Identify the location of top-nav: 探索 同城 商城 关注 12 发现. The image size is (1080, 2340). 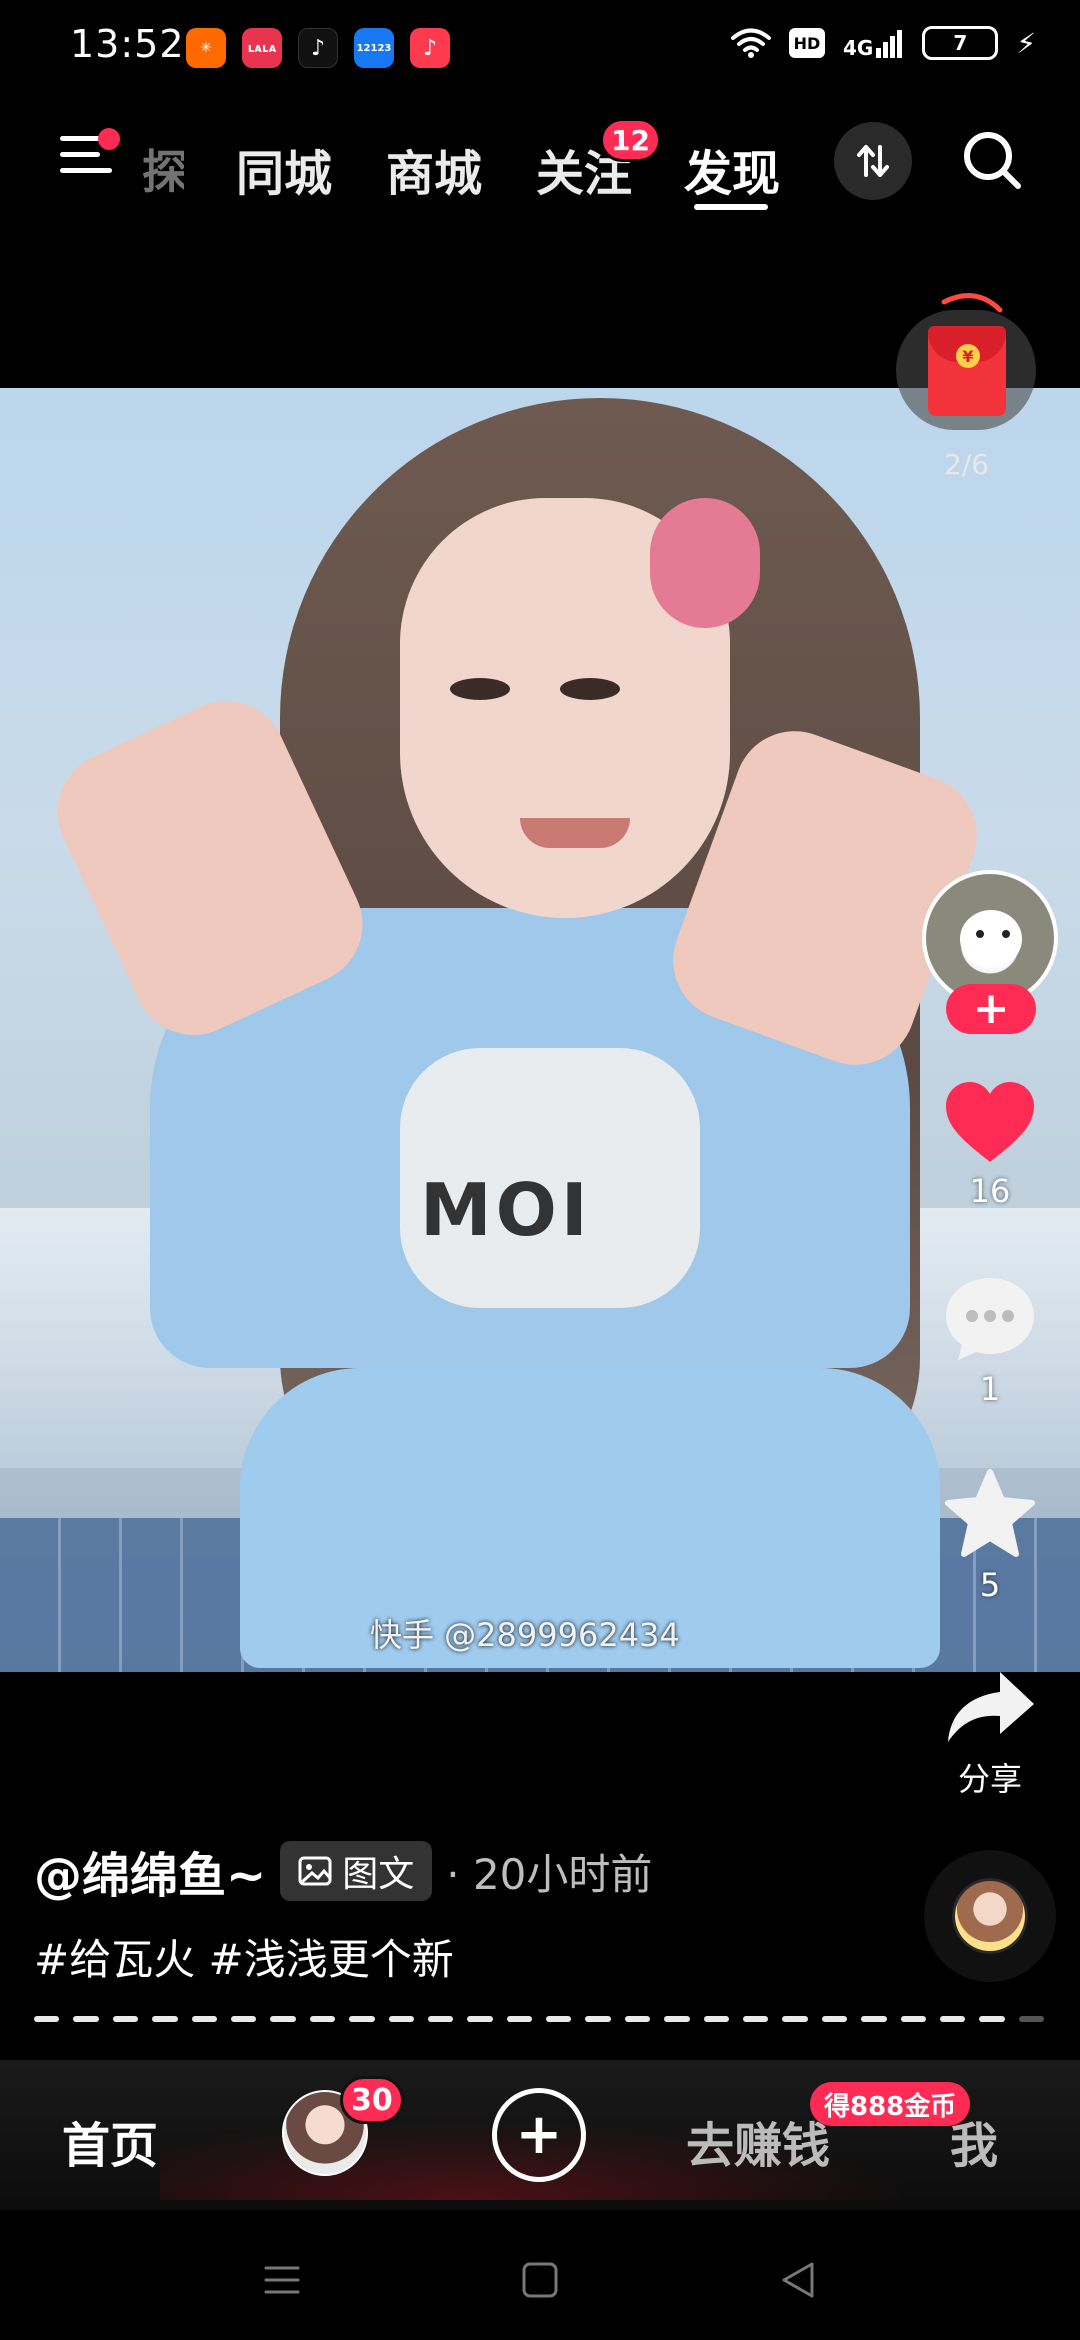
(540, 165).